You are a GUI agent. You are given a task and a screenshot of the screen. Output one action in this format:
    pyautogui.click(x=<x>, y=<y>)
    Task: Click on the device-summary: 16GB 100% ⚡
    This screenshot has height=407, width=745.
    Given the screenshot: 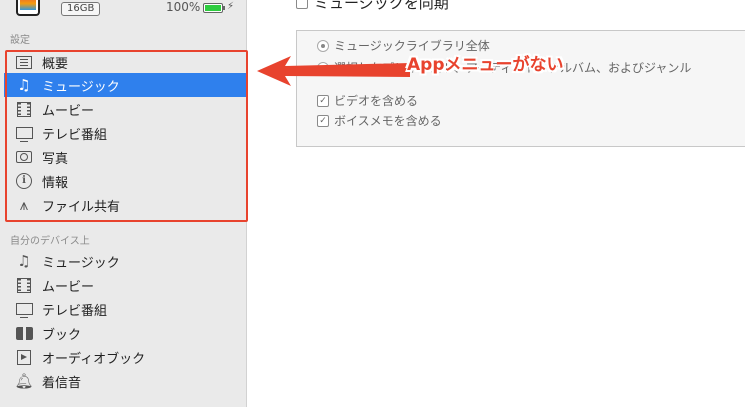 What is the action you would take?
    pyautogui.click(x=123, y=11)
    